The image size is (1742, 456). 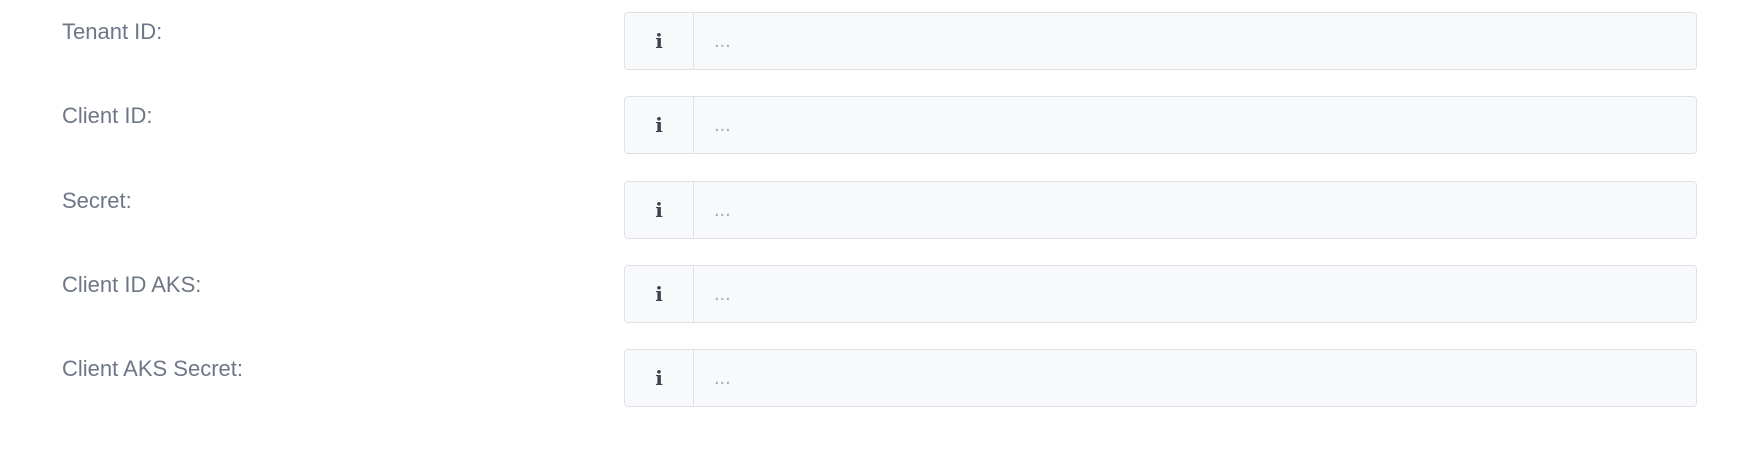 I want to click on form-row-client-aks-secret: Client AKS Secret: i, so click(x=871, y=379).